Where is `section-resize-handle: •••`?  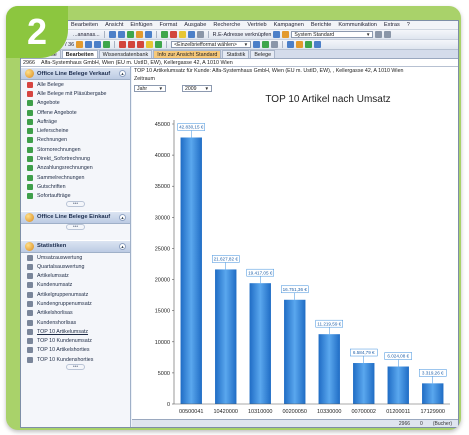
section-resize-handle: ••• is located at coordinates (75, 367).